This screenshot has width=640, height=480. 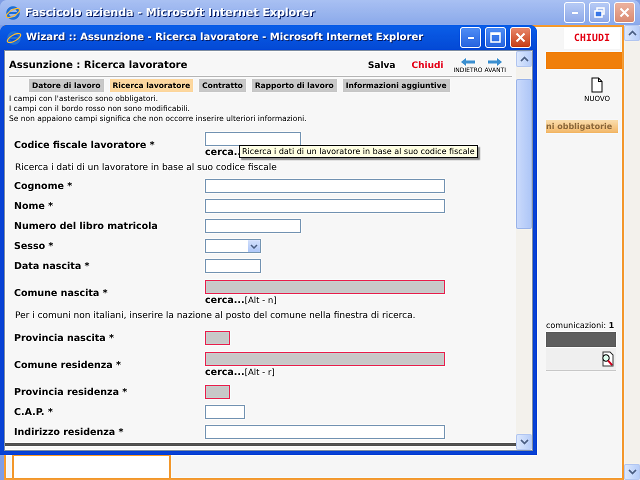 I want to click on save-link: Salva, so click(x=382, y=65).